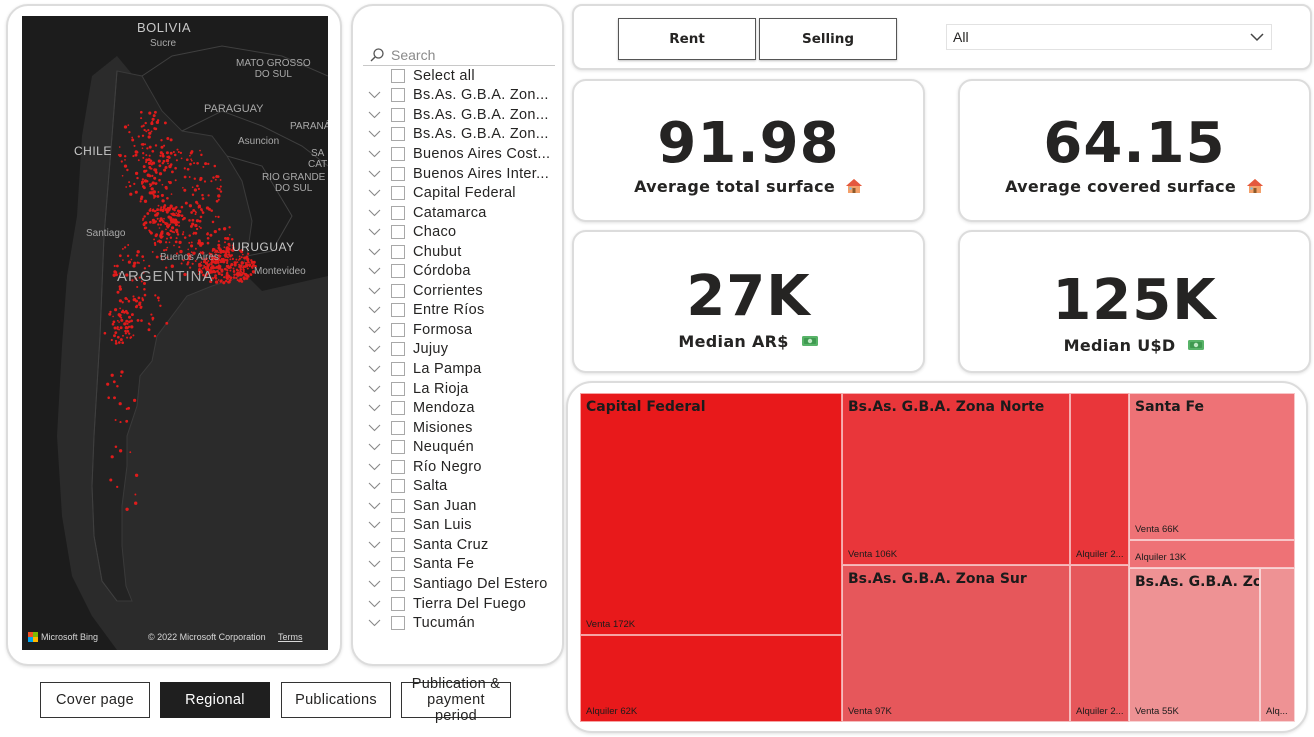 The image size is (1314, 737). What do you see at coordinates (463, 545) in the screenshot?
I see `province-item: Santa Cruz` at bounding box center [463, 545].